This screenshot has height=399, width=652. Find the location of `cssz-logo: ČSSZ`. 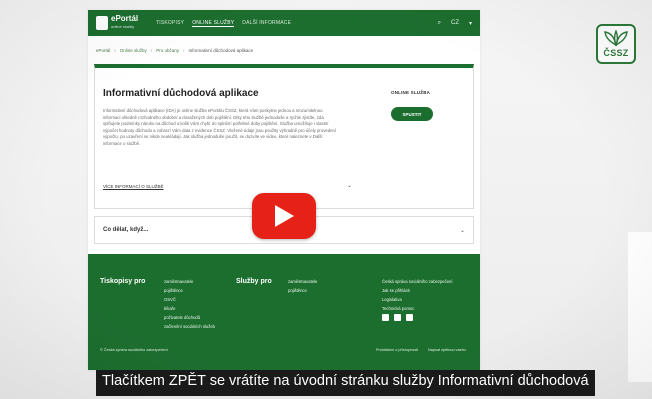

cssz-logo: ČSSZ is located at coordinates (616, 44).